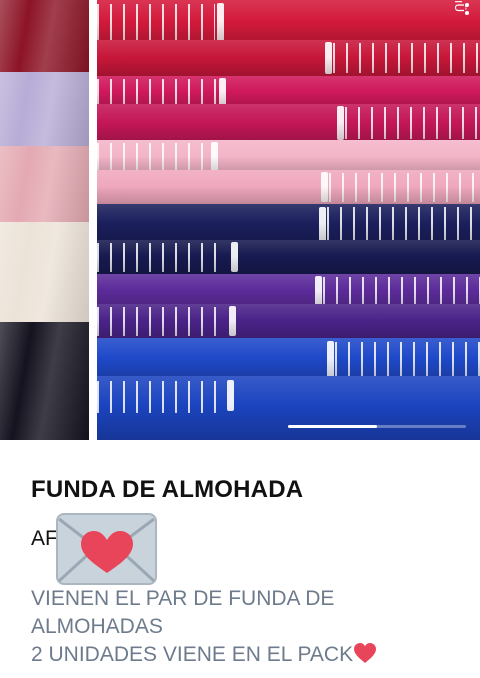 The image size is (480, 678). What do you see at coordinates (192, 654) in the screenshot?
I see `description-line-3-text: 2 UNIDADES VIENE EN EL PACK` at bounding box center [192, 654].